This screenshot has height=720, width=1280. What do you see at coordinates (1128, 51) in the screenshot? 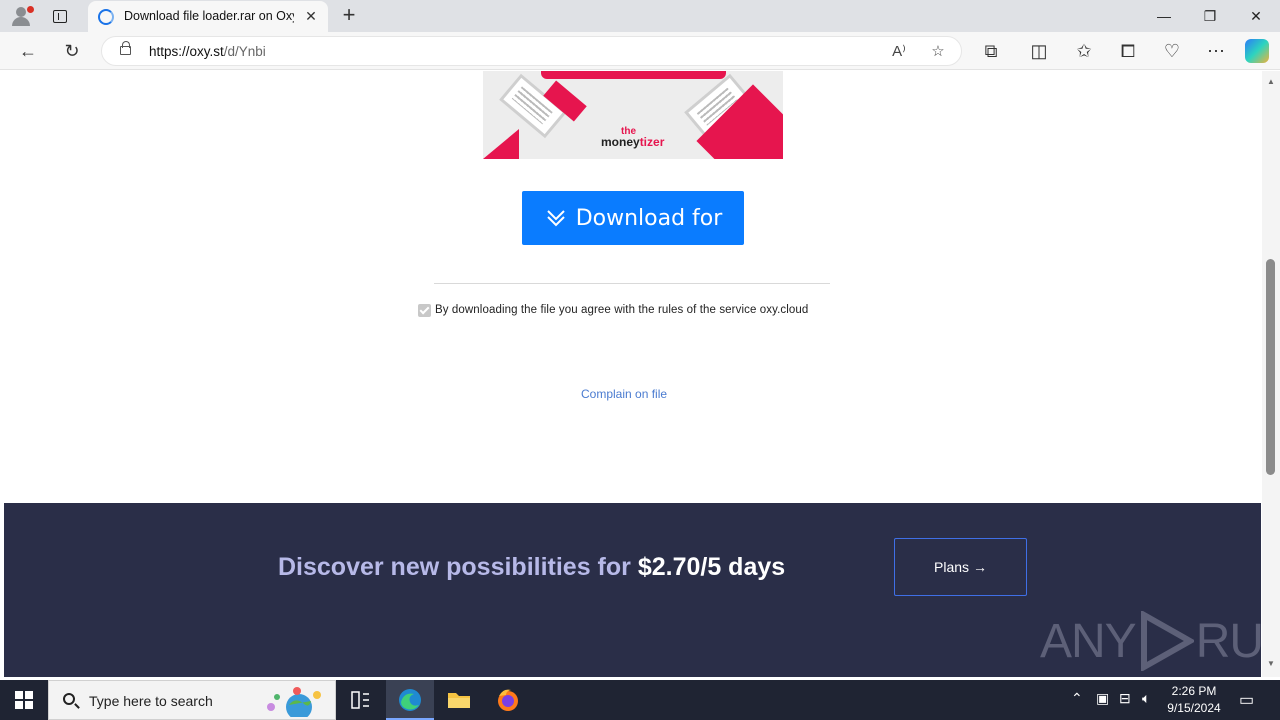
I see `collections-icon: ⧠` at bounding box center [1128, 51].